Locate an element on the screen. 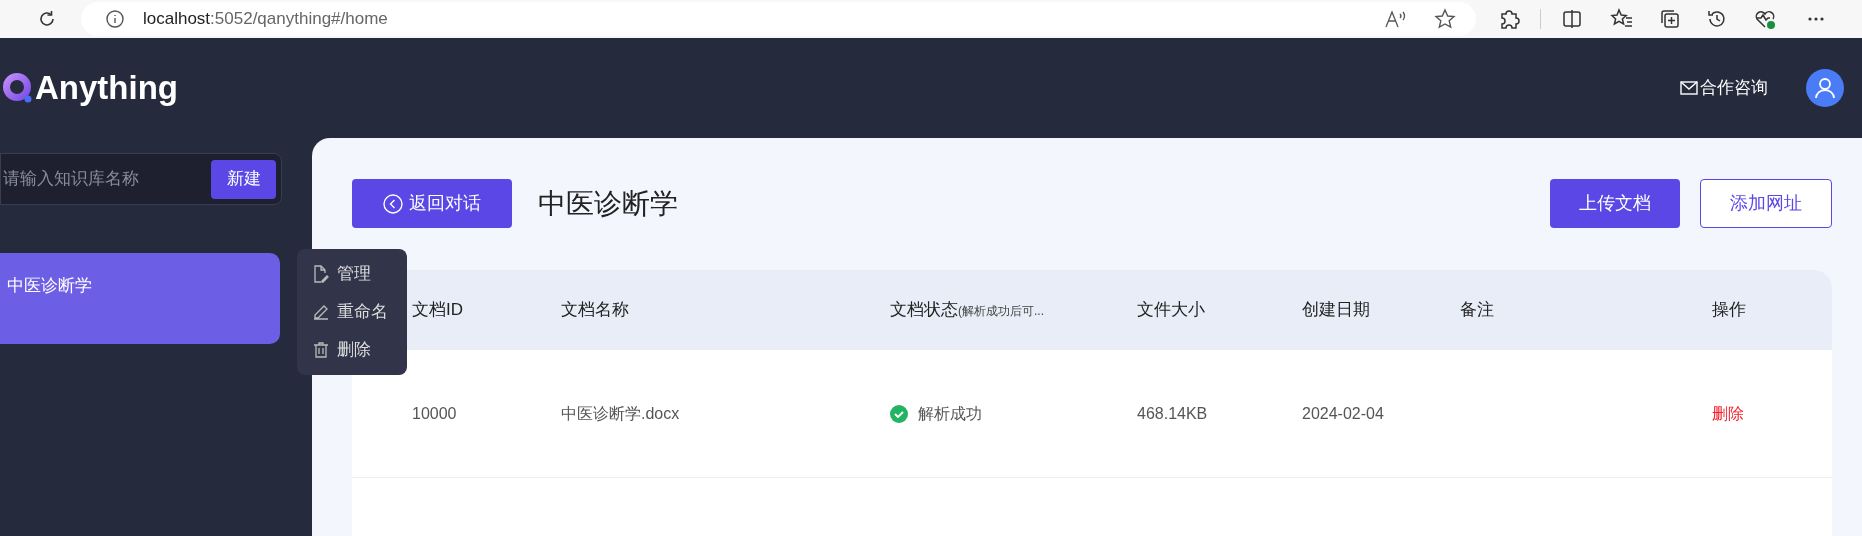  puzzle-icon is located at coordinates (1509, 19).